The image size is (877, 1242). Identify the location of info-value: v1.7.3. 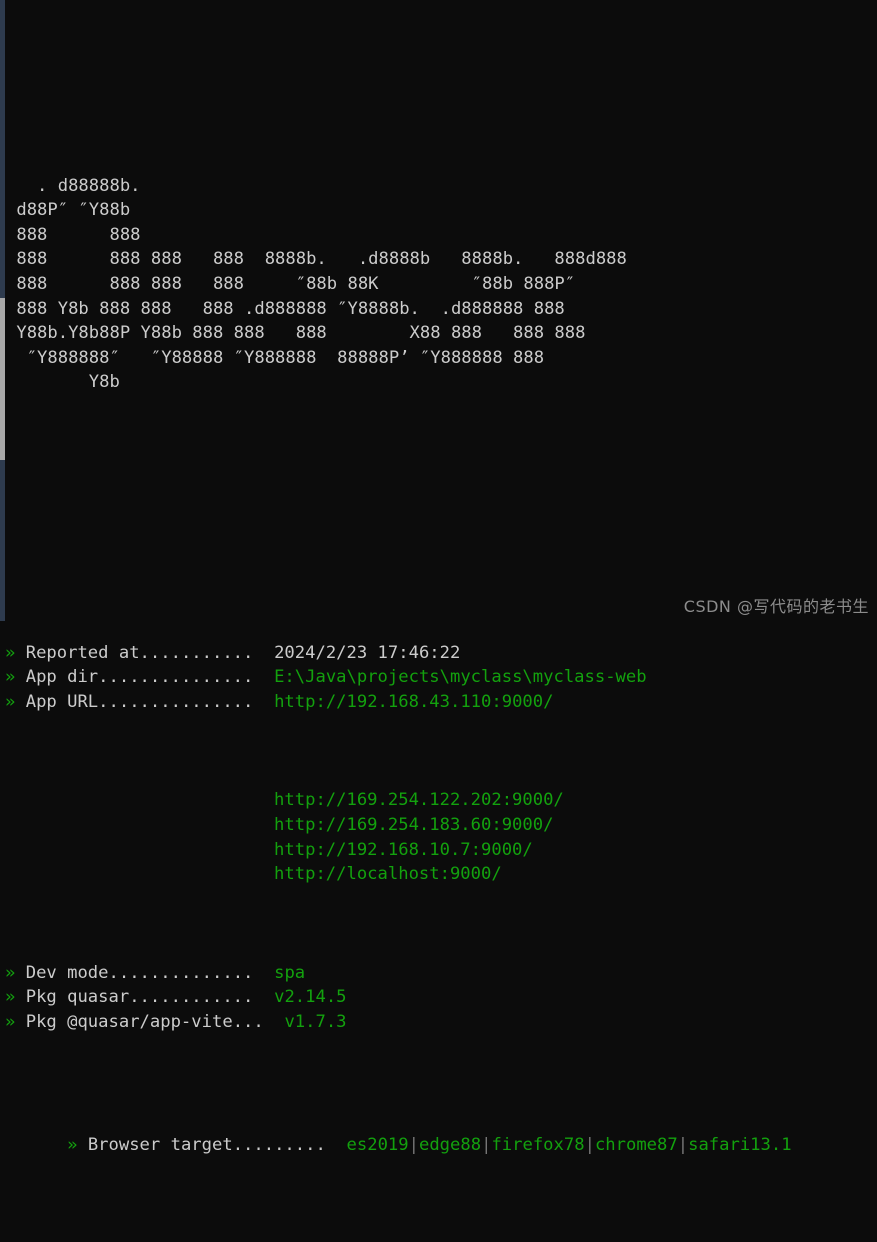
(315, 1021).